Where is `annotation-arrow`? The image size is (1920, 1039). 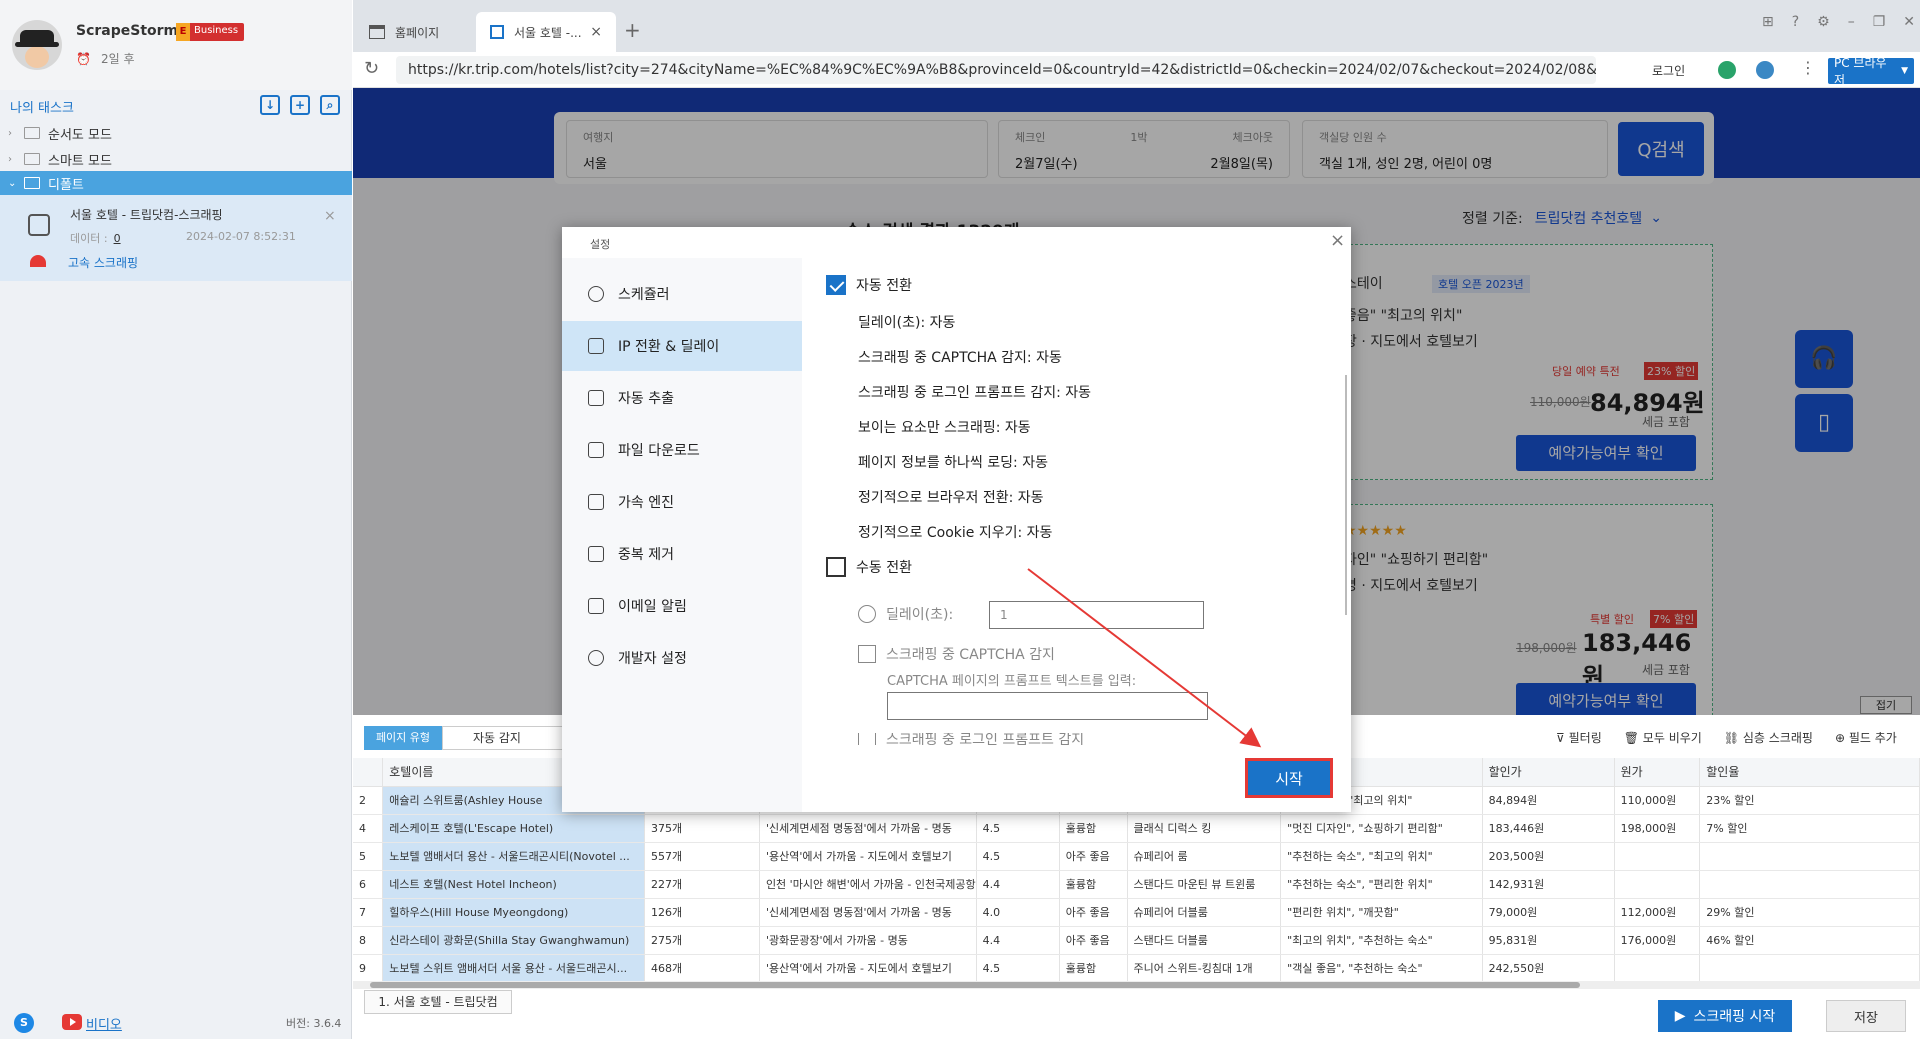
annotation-arrow is located at coordinates (1144, 658).